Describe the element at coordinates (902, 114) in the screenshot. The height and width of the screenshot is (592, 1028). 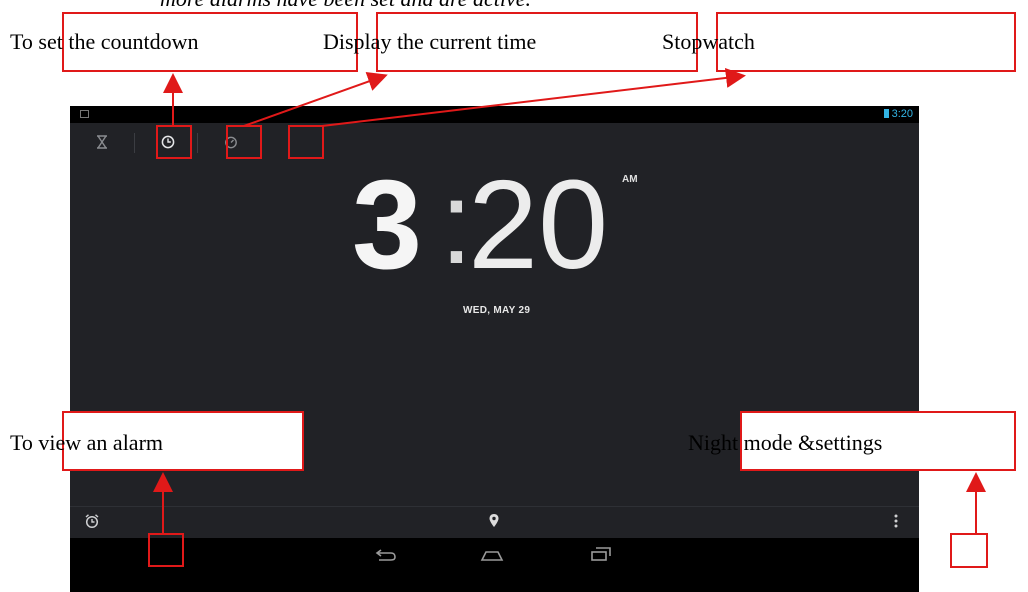
I see `status-time: 3:20` at that location.